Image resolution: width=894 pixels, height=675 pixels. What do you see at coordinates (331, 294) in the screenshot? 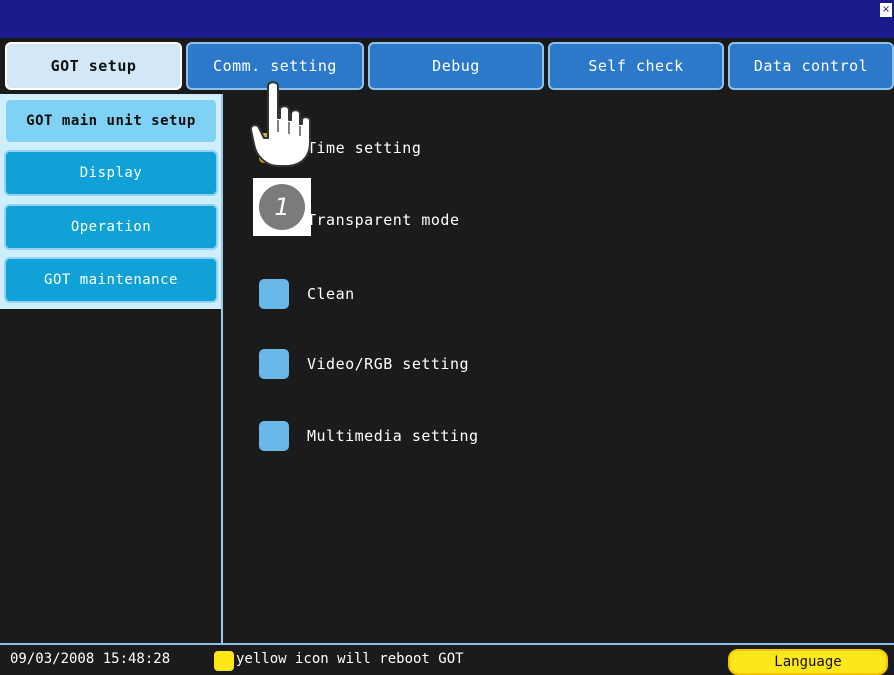
I see `clean-label: Clean` at bounding box center [331, 294].